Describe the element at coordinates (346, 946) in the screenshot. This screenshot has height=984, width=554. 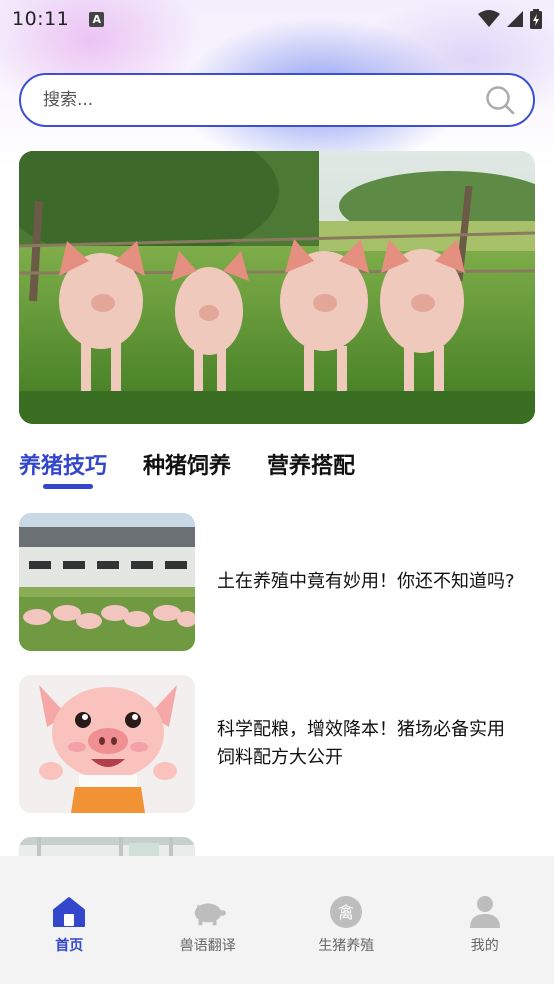
I see `nav-label: 生猪养殖` at that location.